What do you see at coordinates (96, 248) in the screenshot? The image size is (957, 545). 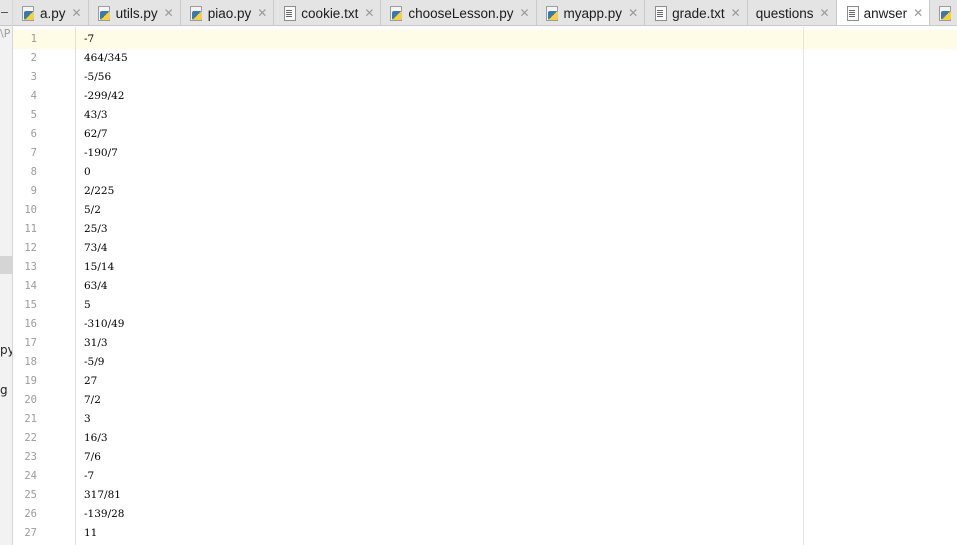 I see `code-line: 73/4` at bounding box center [96, 248].